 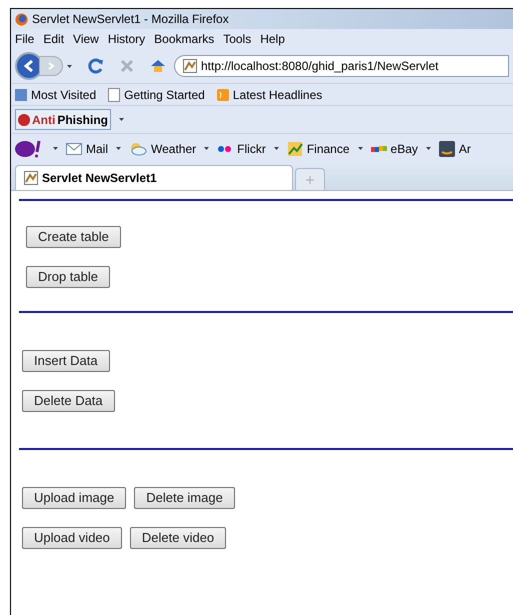 What do you see at coordinates (63, 95) in the screenshot?
I see `bookmark-link: Most Visited` at bounding box center [63, 95].